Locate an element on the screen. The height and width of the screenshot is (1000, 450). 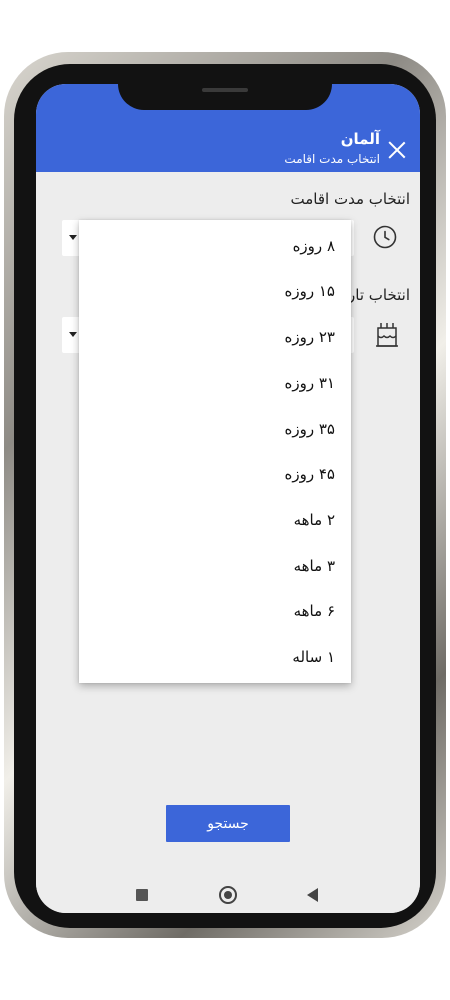
back-triangle-icon is located at coordinates (312, 895).